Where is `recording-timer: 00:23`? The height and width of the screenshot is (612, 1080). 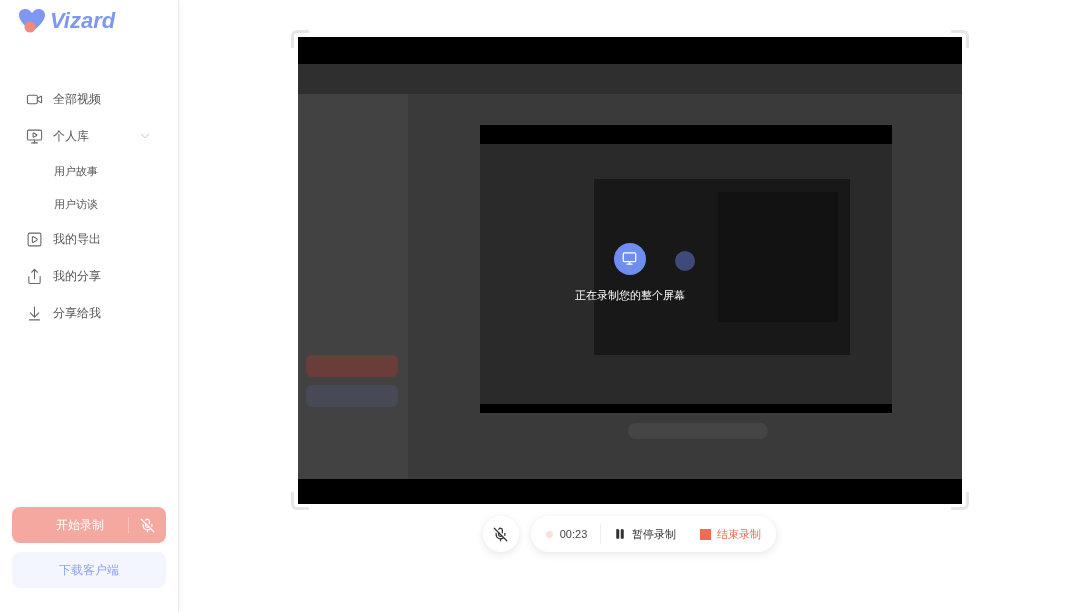 recording-timer: 00:23 is located at coordinates (573, 534).